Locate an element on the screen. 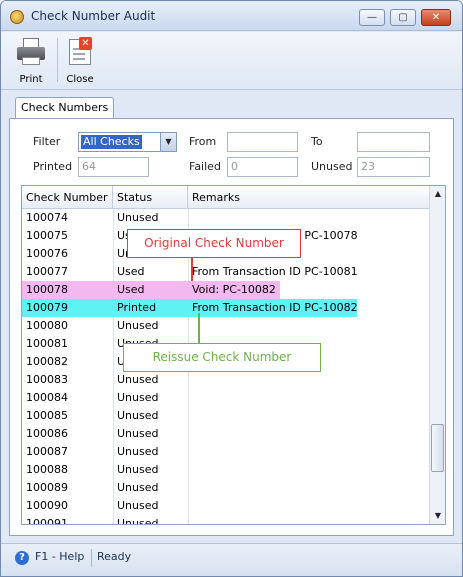 This screenshot has width=463, height=577. toolbar: Print ✕ Close is located at coordinates (231, 61).